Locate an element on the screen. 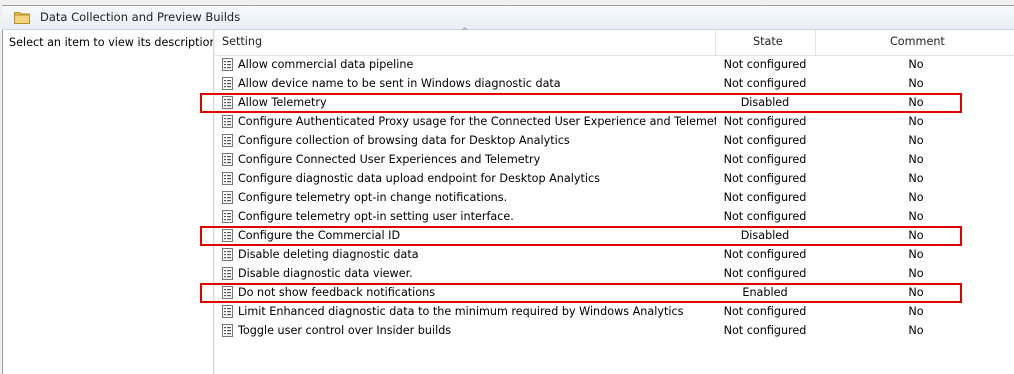 The height and width of the screenshot is (374, 1014). table-row: Configure the Commercial ID Disabled No is located at coordinates (614, 236).